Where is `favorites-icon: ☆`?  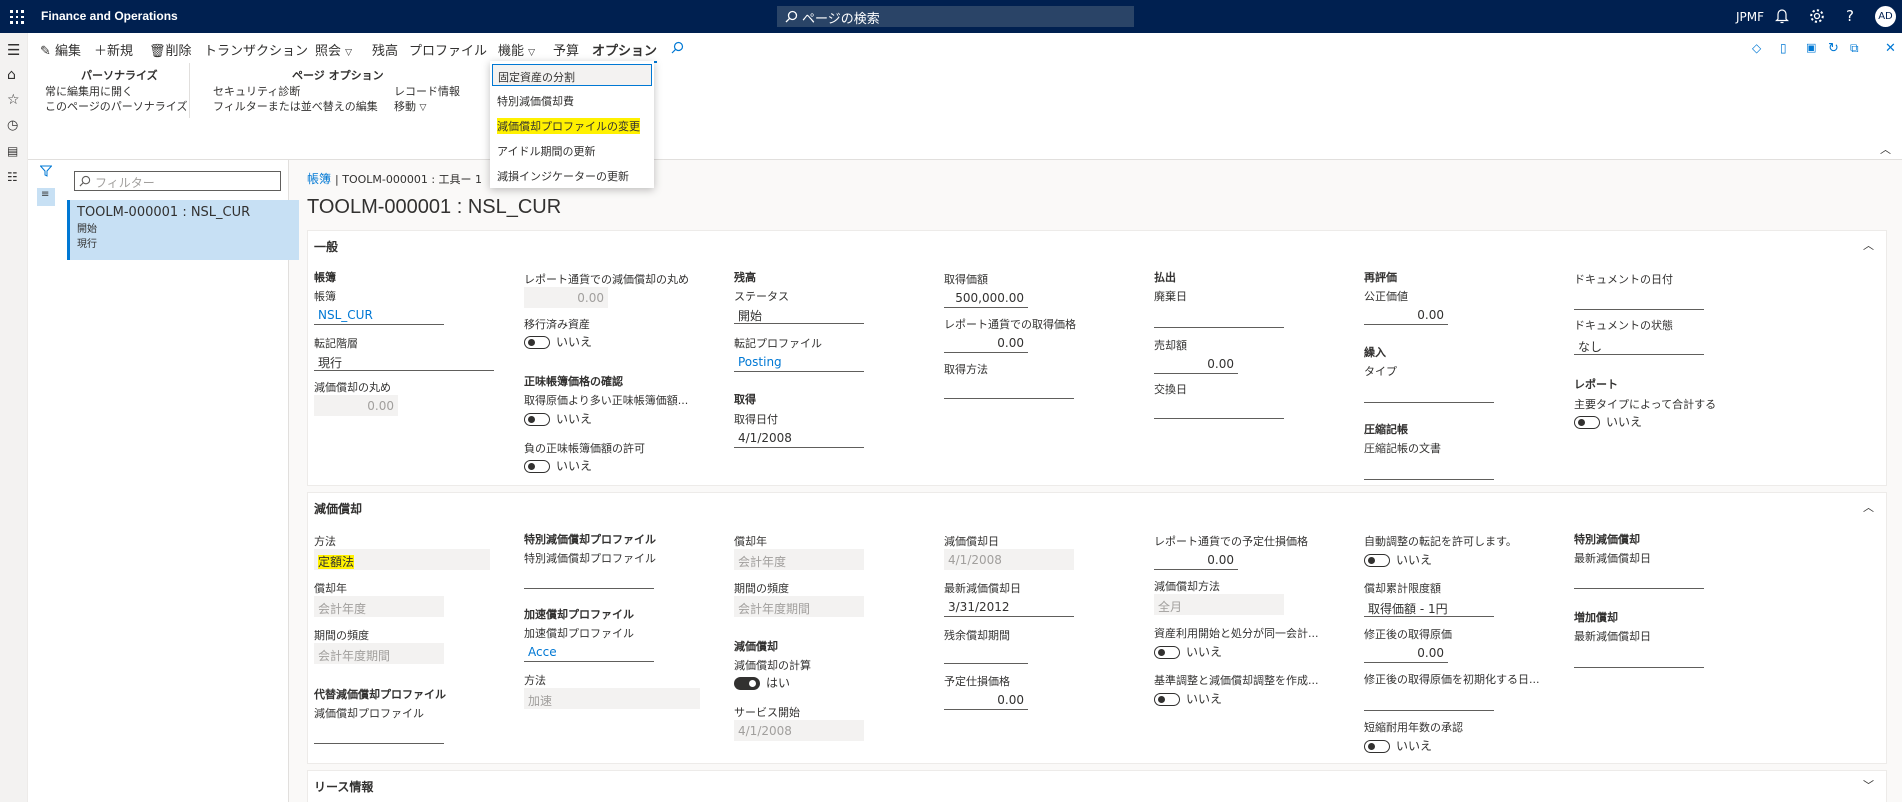 favorites-icon: ☆ is located at coordinates (13, 100).